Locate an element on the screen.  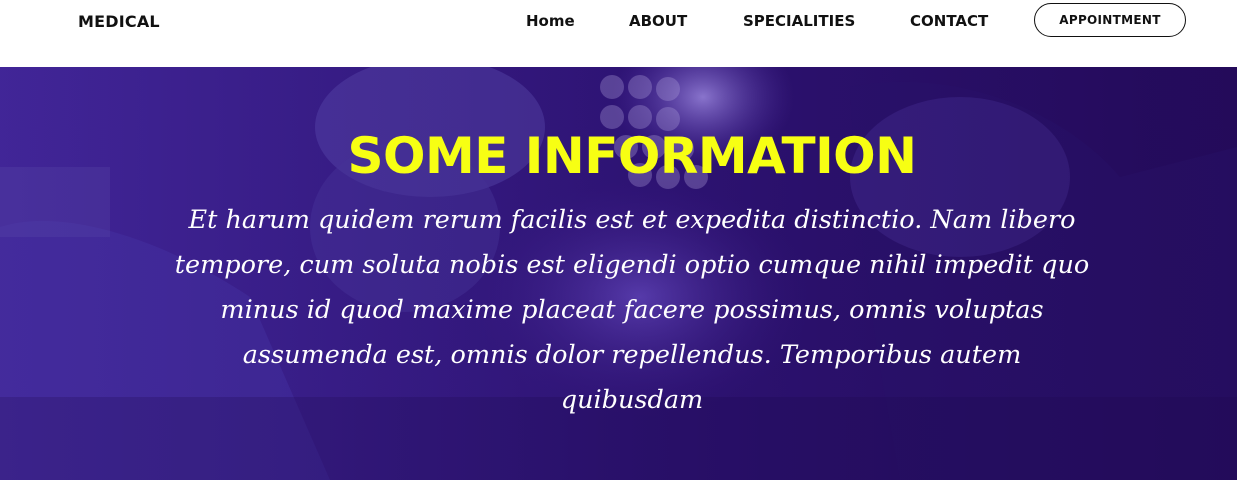
nav-link-about: ABOUT is located at coordinates (658, 21).